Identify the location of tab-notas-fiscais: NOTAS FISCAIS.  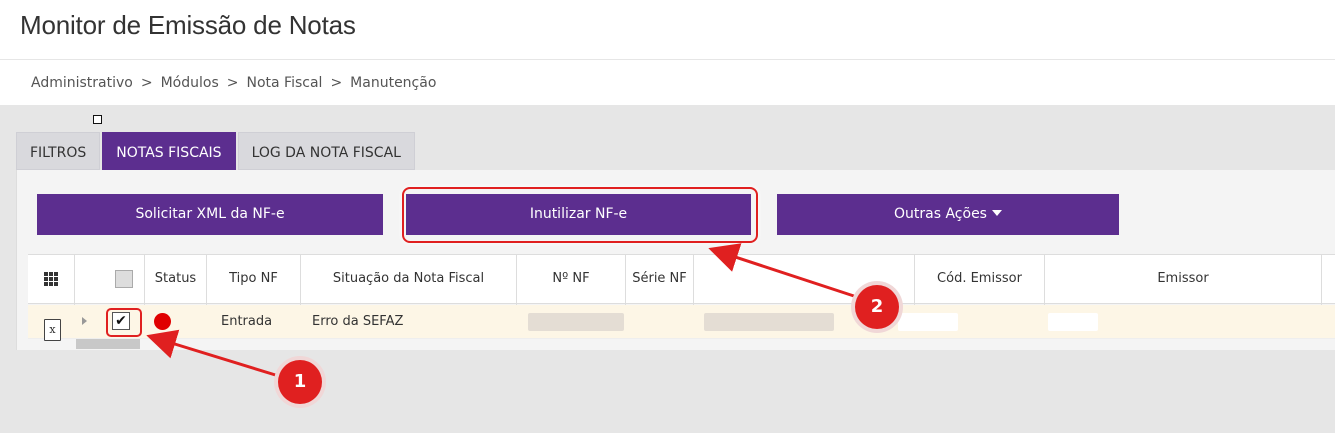
(169, 151).